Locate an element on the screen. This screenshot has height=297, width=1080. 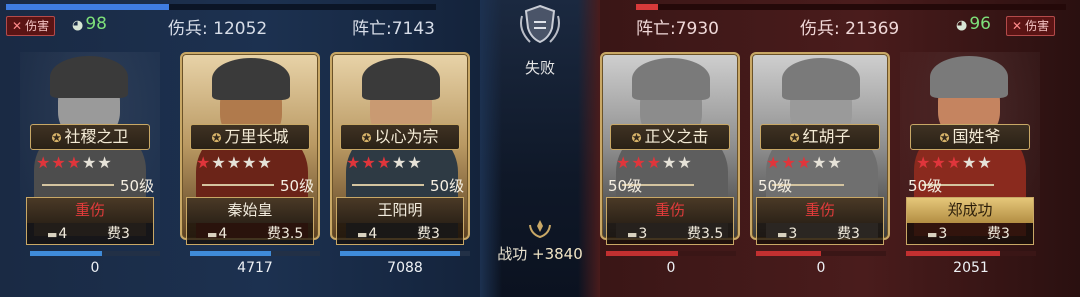
flexed-arm-icon: ◕ is located at coordinates (78, 25).